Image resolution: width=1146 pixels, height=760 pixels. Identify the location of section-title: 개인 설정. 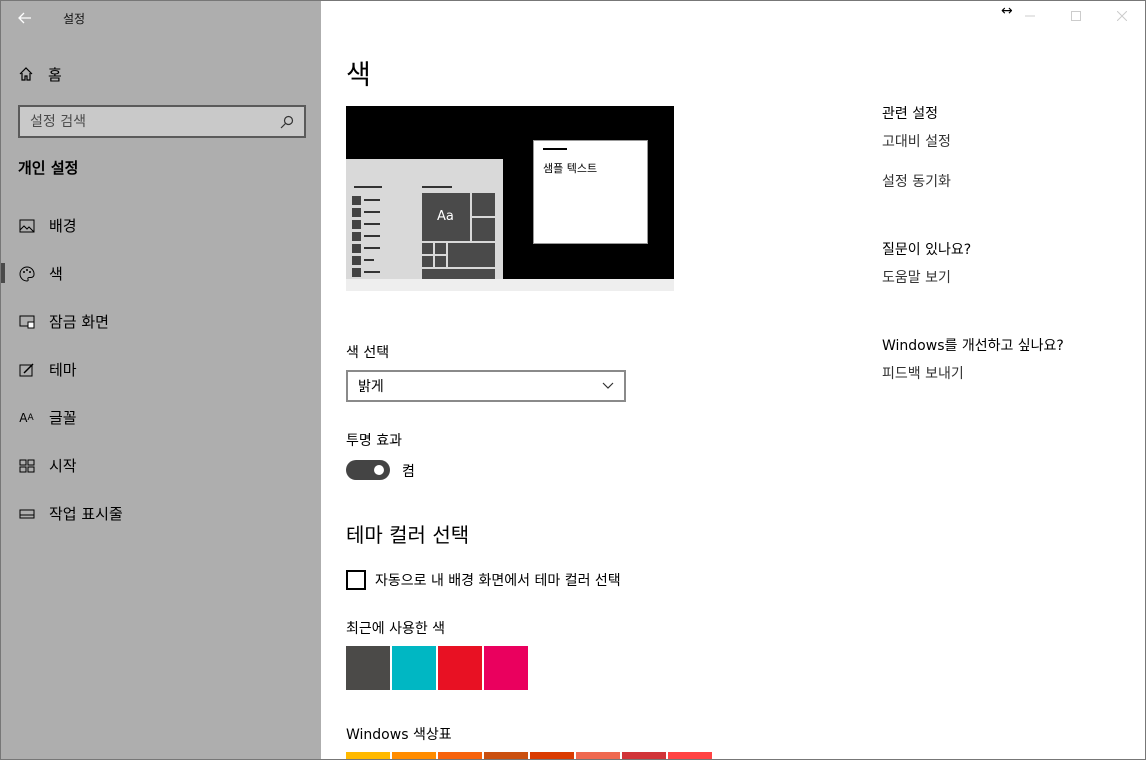
(48, 168).